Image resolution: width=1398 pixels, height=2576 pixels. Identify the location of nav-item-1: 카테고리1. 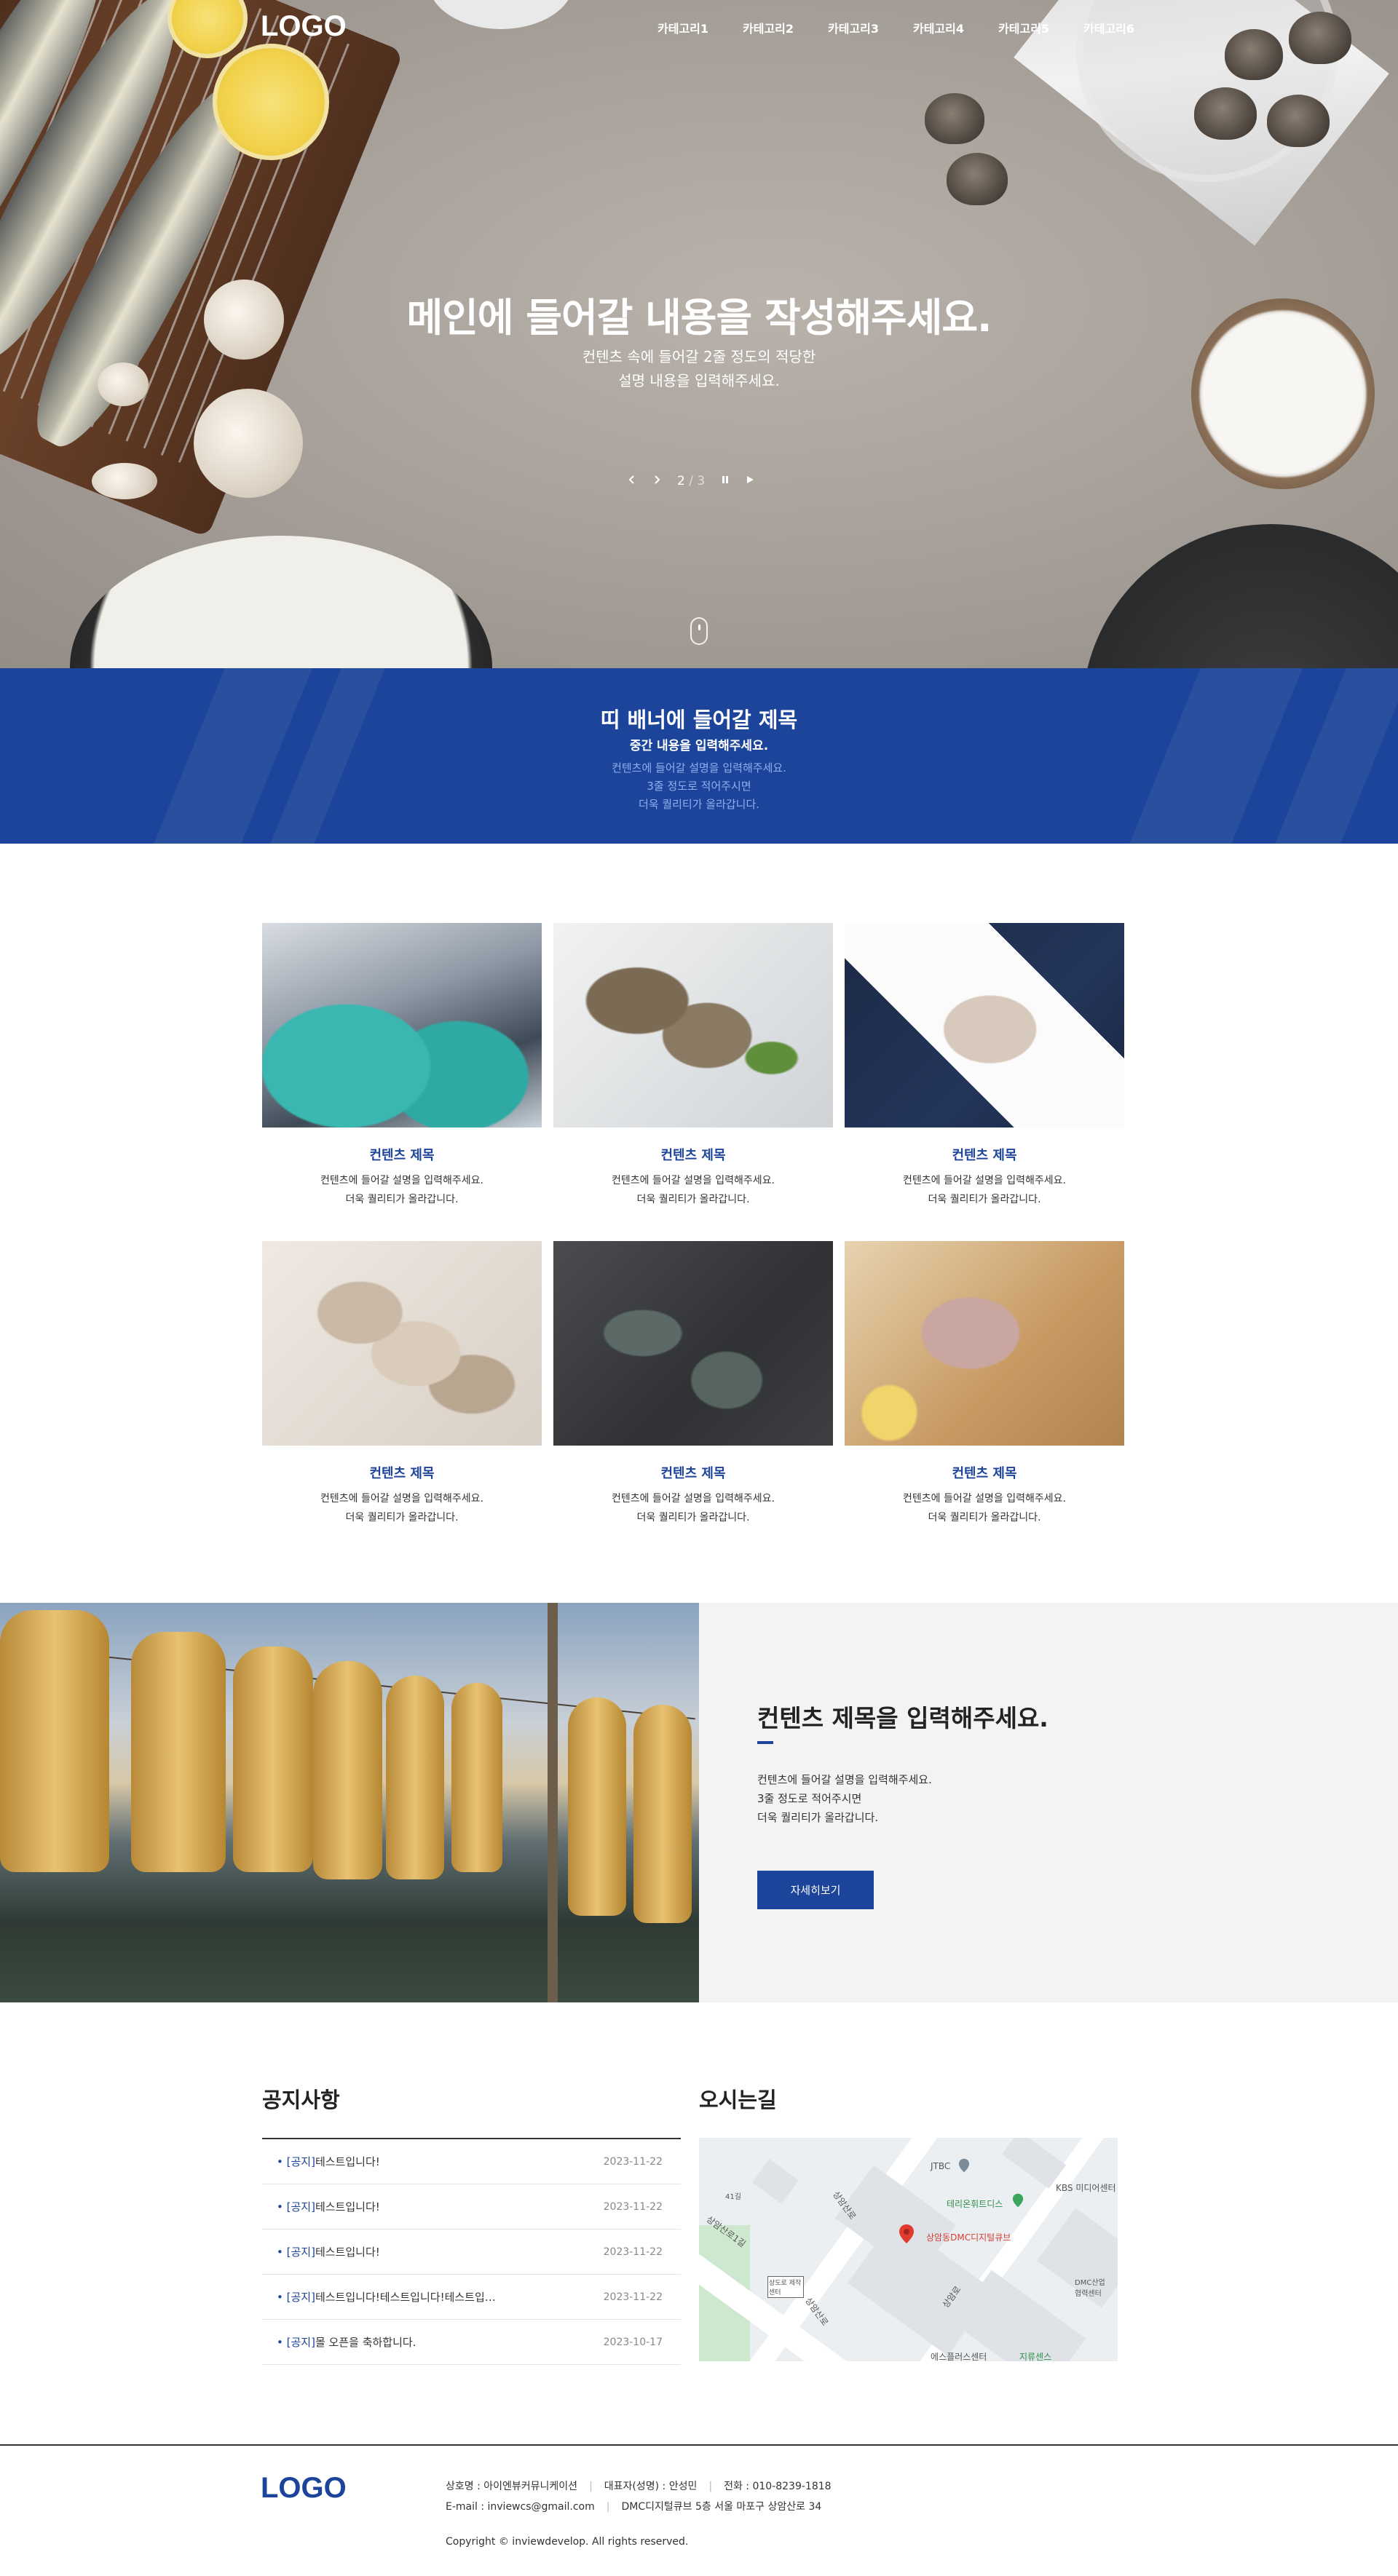
(700, 27).